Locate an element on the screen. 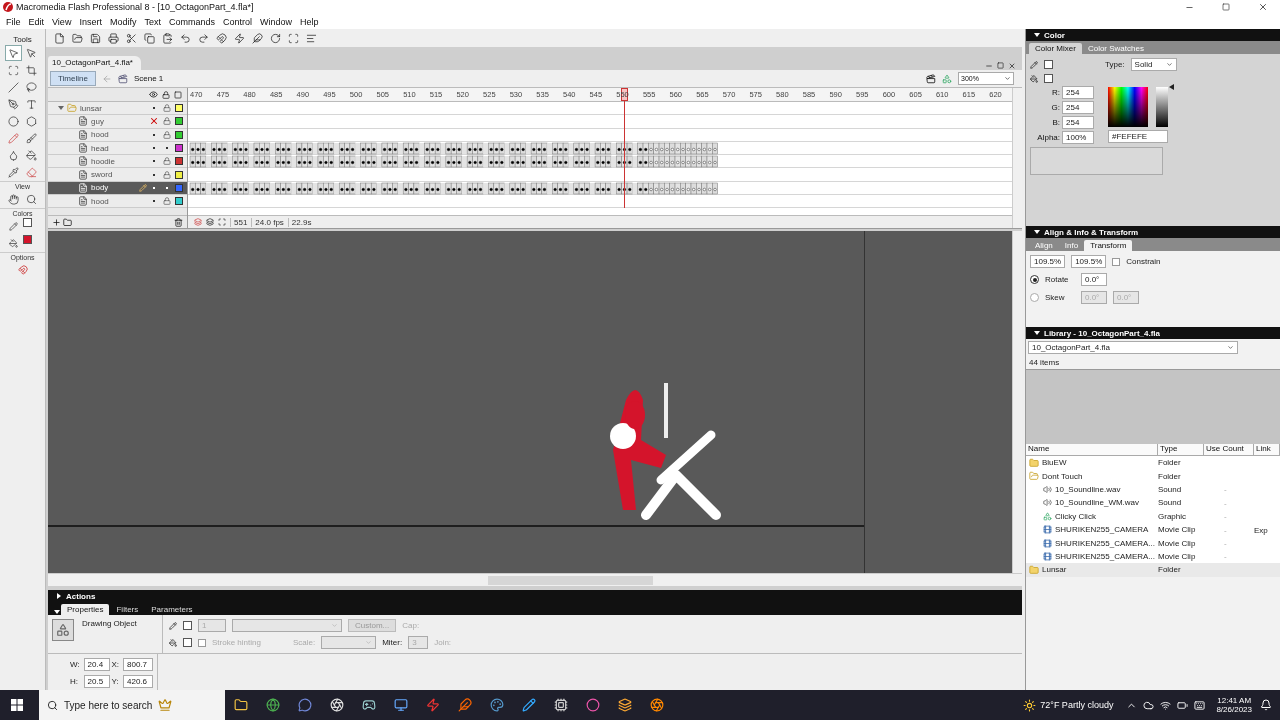  undo-icon is located at coordinates (185, 38).